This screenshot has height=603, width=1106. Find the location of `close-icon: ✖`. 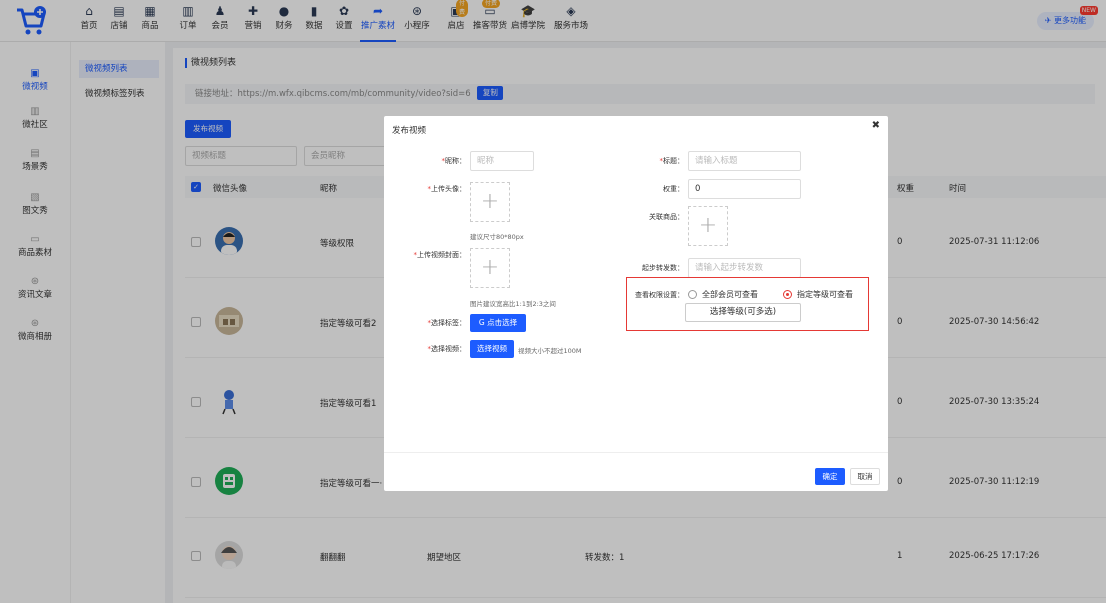

close-icon: ✖ is located at coordinates (876, 125).